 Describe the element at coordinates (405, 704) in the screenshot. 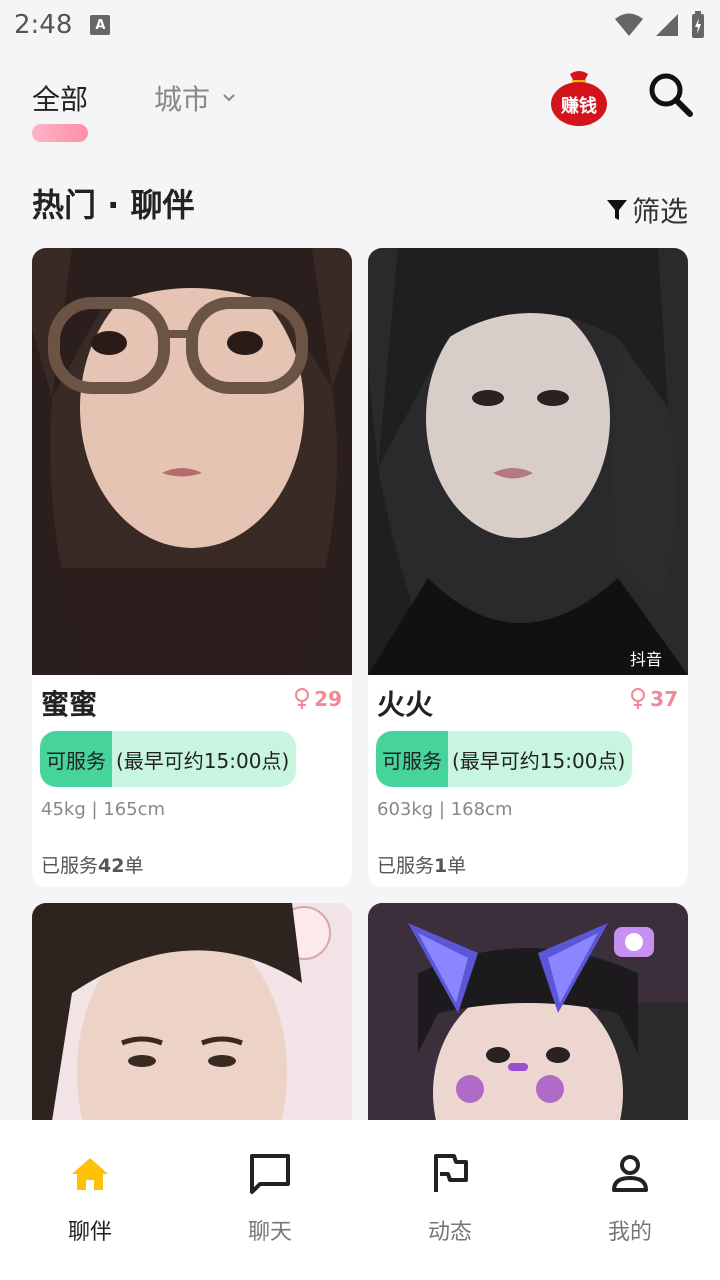

I see `companion-name: 火火` at that location.